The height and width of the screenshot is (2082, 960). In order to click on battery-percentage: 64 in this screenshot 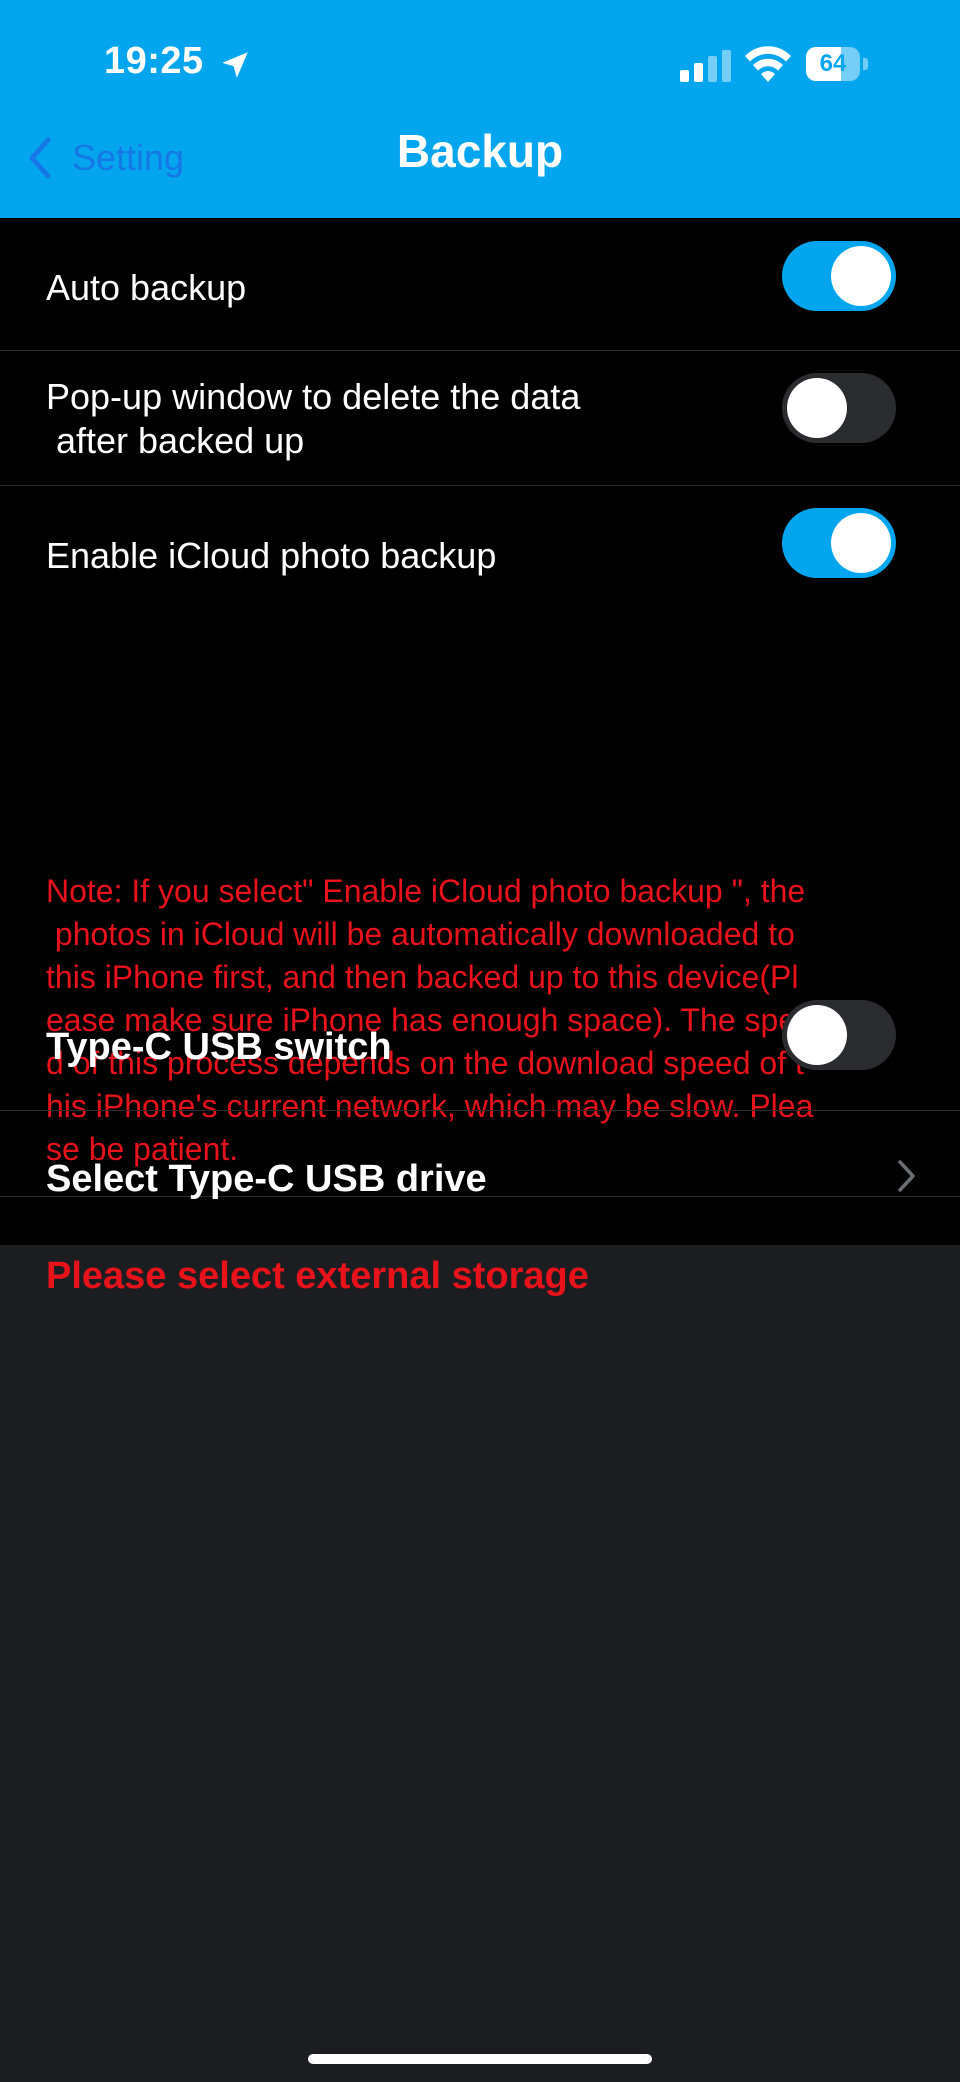, I will do `click(833, 63)`.